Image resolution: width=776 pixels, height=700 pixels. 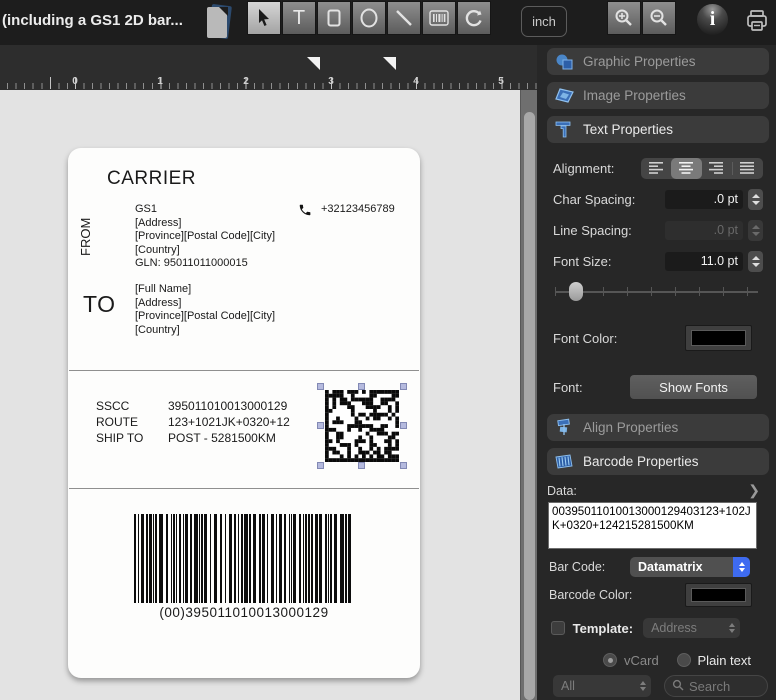 I want to click on ruler-number: 4, so click(x=416, y=81).